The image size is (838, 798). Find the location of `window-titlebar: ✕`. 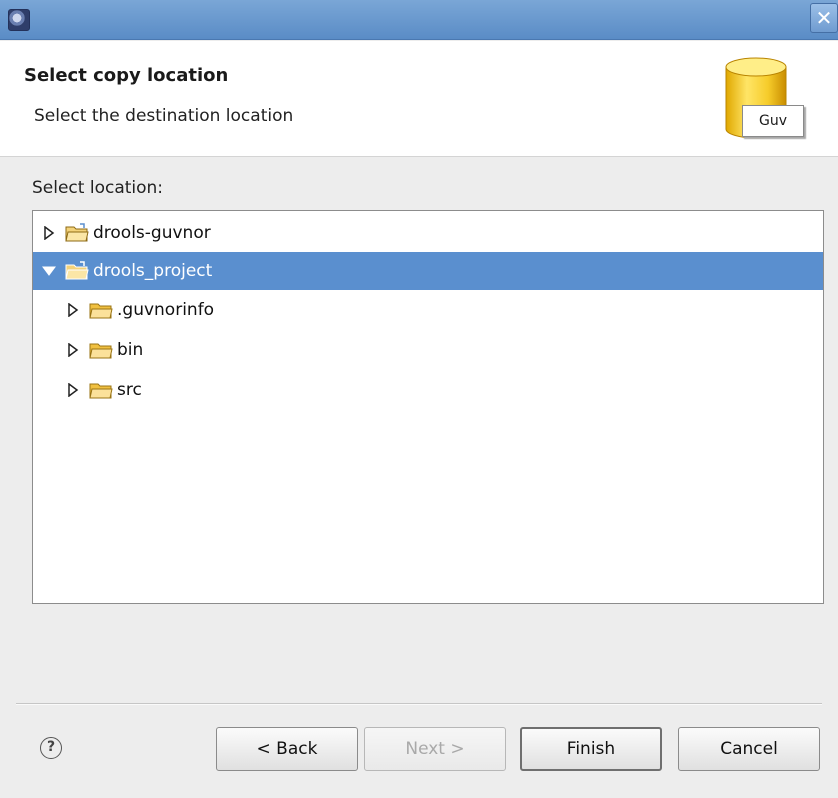

window-titlebar: ✕ is located at coordinates (419, 20).